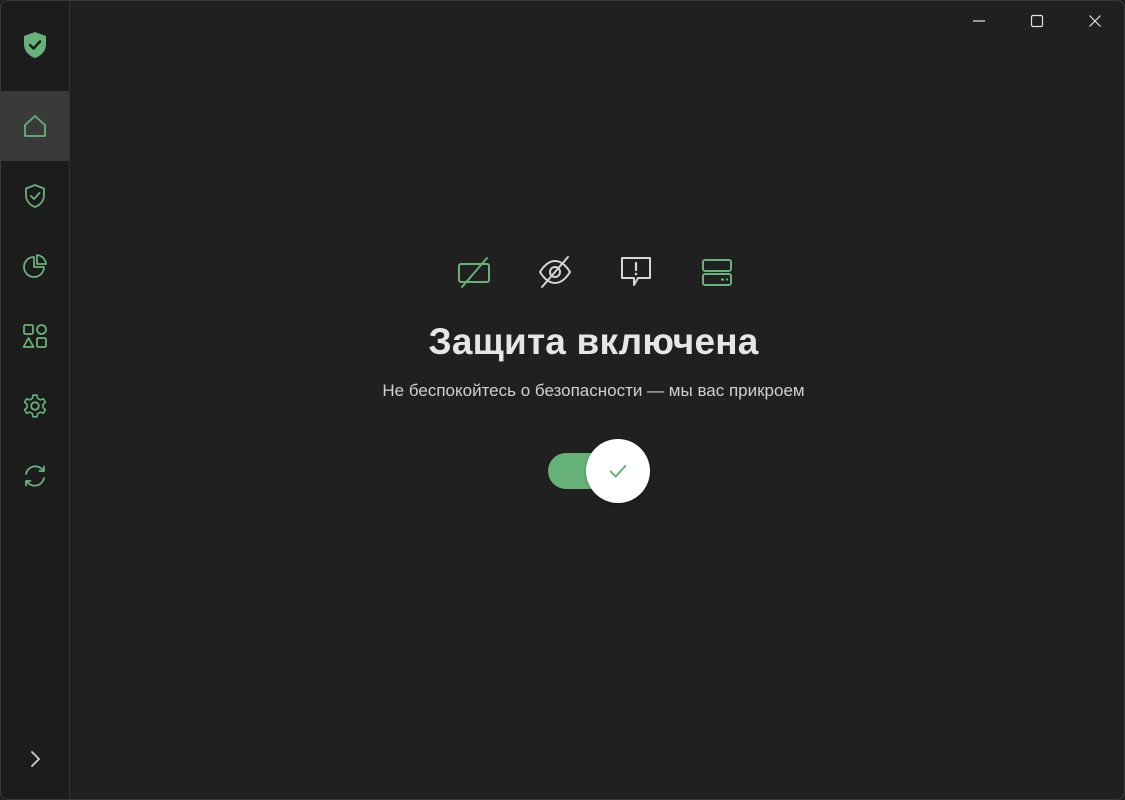 The width and height of the screenshot is (1125, 800). I want to click on refresh-icon, so click(35, 476).